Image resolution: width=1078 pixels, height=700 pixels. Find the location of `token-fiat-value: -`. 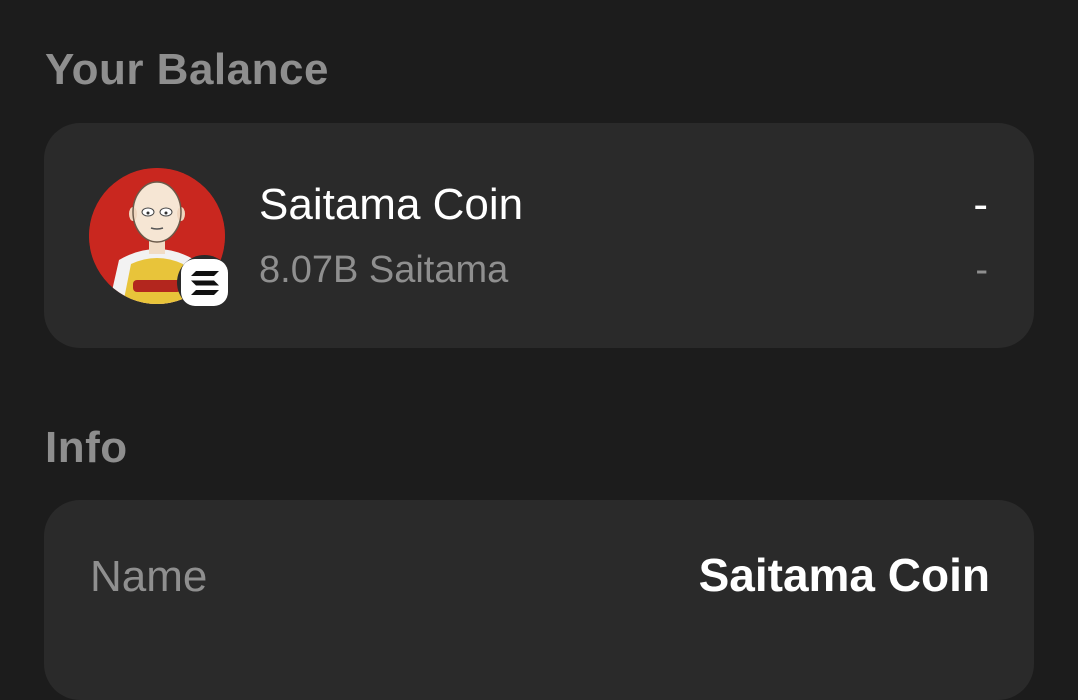

token-fiat-value: - is located at coordinates (980, 204).